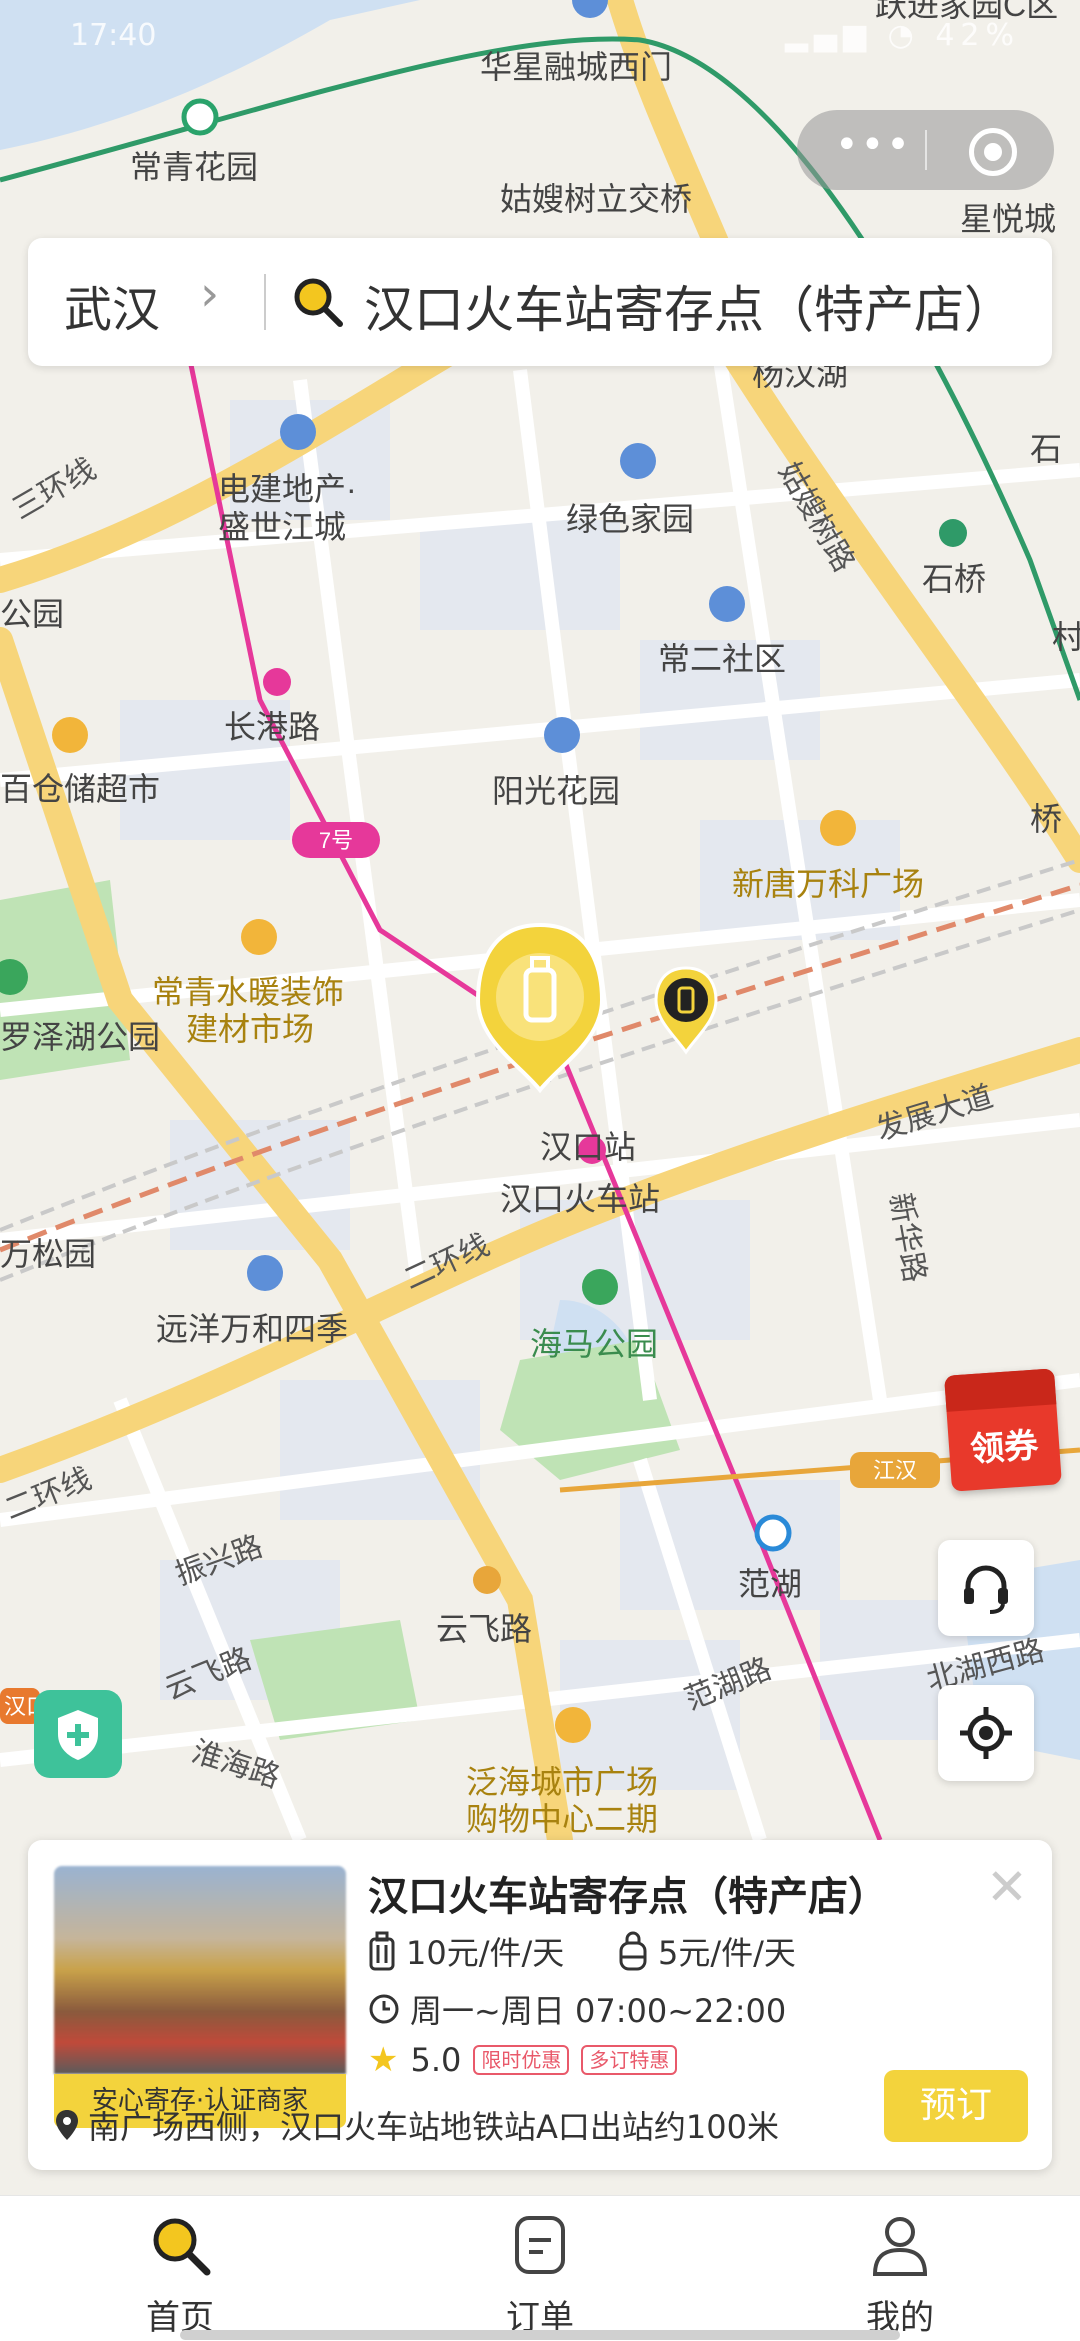 This screenshot has height=2341, width=1080. What do you see at coordinates (48, 1254) in the screenshot?
I see `poi-label: 万松园` at bounding box center [48, 1254].